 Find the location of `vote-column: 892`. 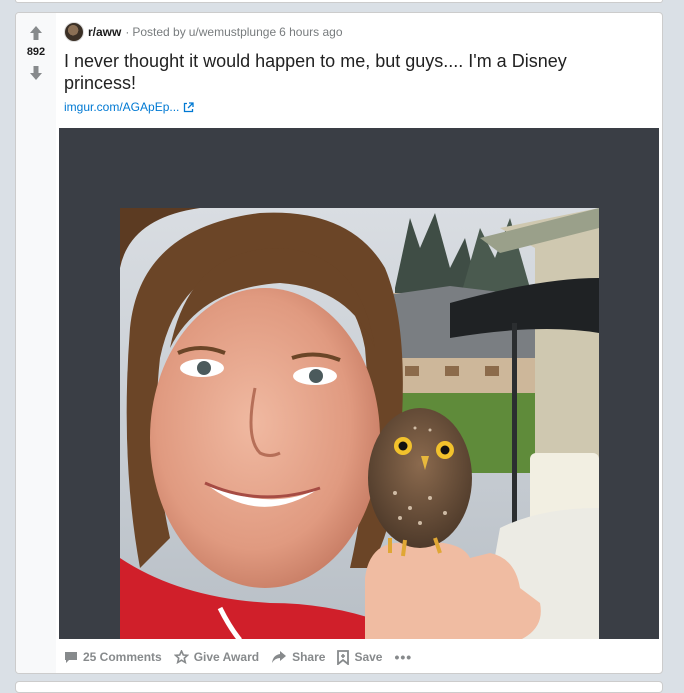

vote-column: 892 is located at coordinates (36, 343).